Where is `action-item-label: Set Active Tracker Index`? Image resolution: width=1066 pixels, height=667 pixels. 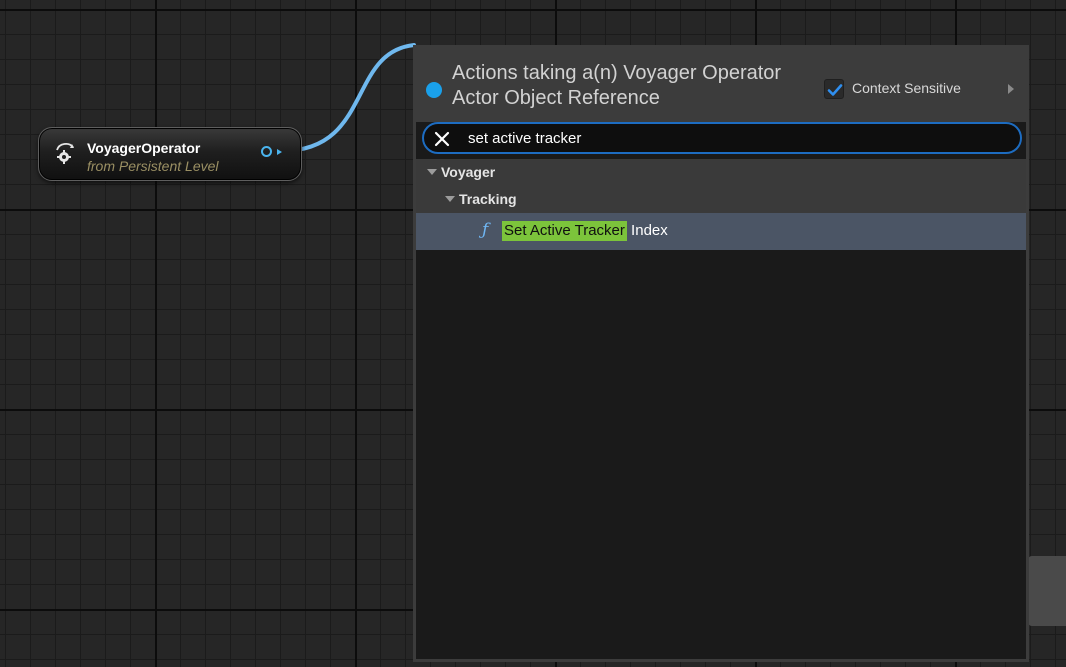 action-item-label: Set Active Tracker Index is located at coordinates (585, 231).